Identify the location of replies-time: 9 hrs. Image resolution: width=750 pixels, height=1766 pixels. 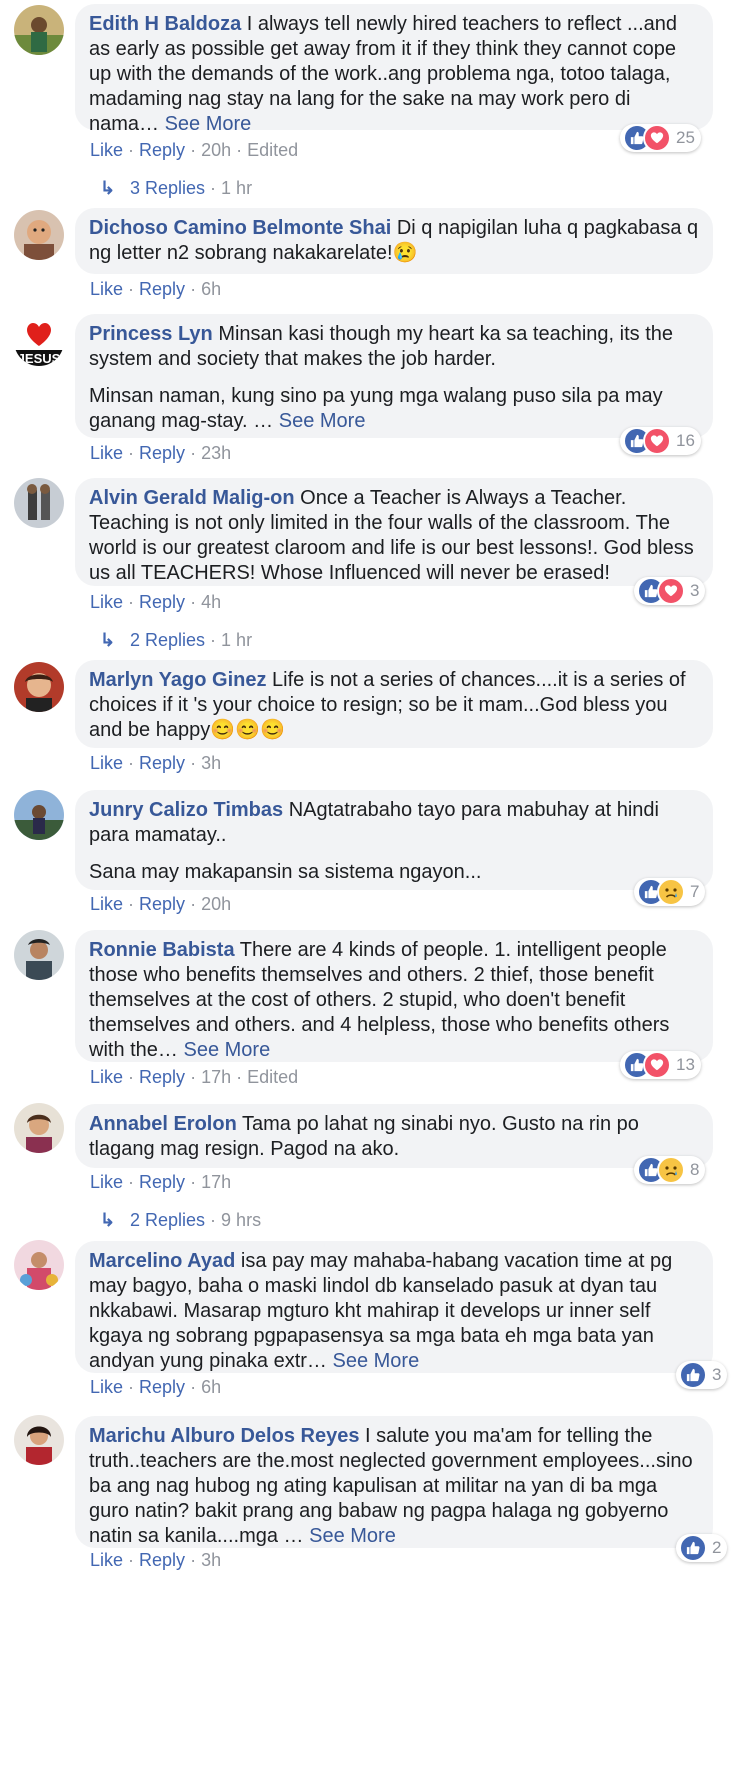
(241, 1220).